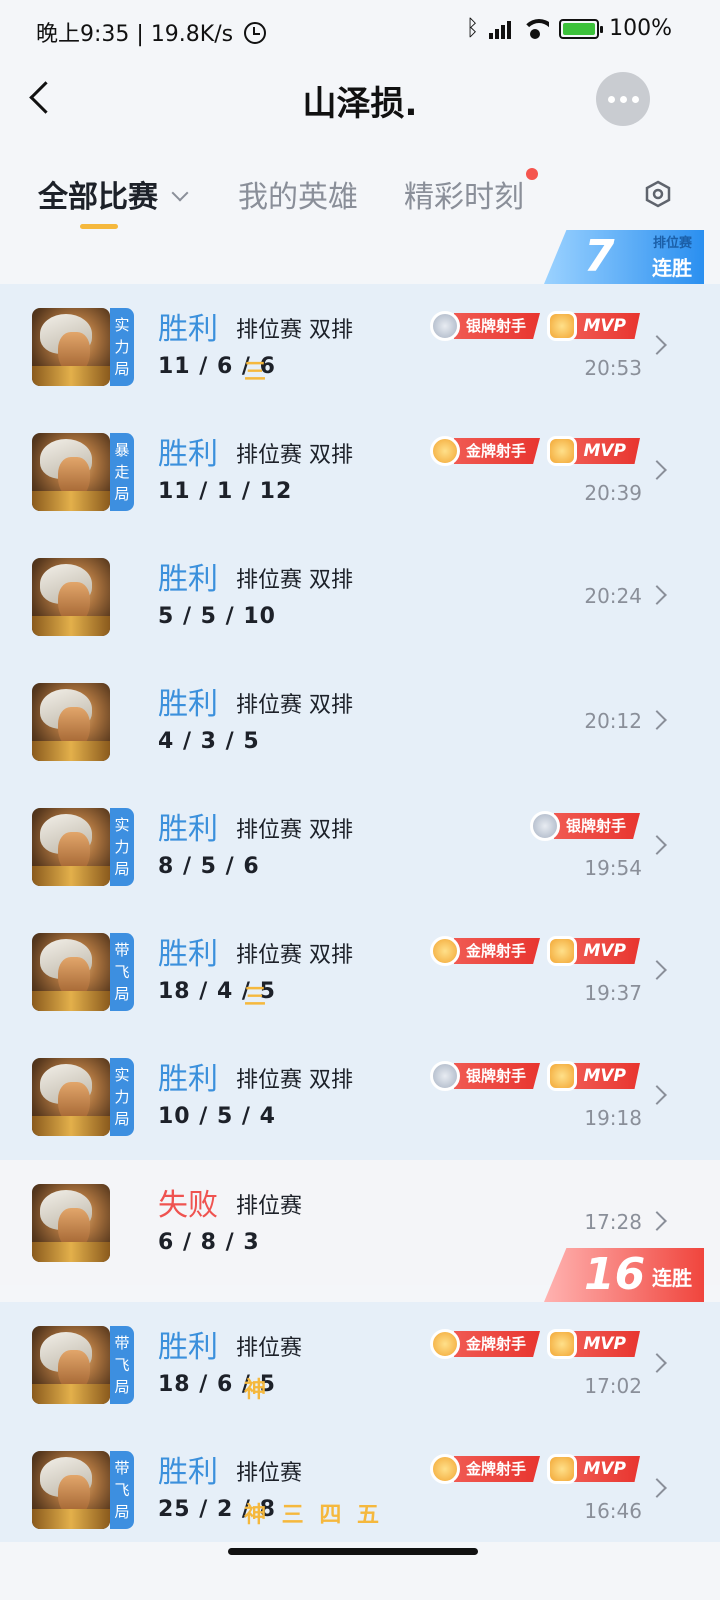 Image resolution: width=720 pixels, height=1600 pixels. What do you see at coordinates (255, 1390) in the screenshot?
I see `multikill-honors: 神` at bounding box center [255, 1390].